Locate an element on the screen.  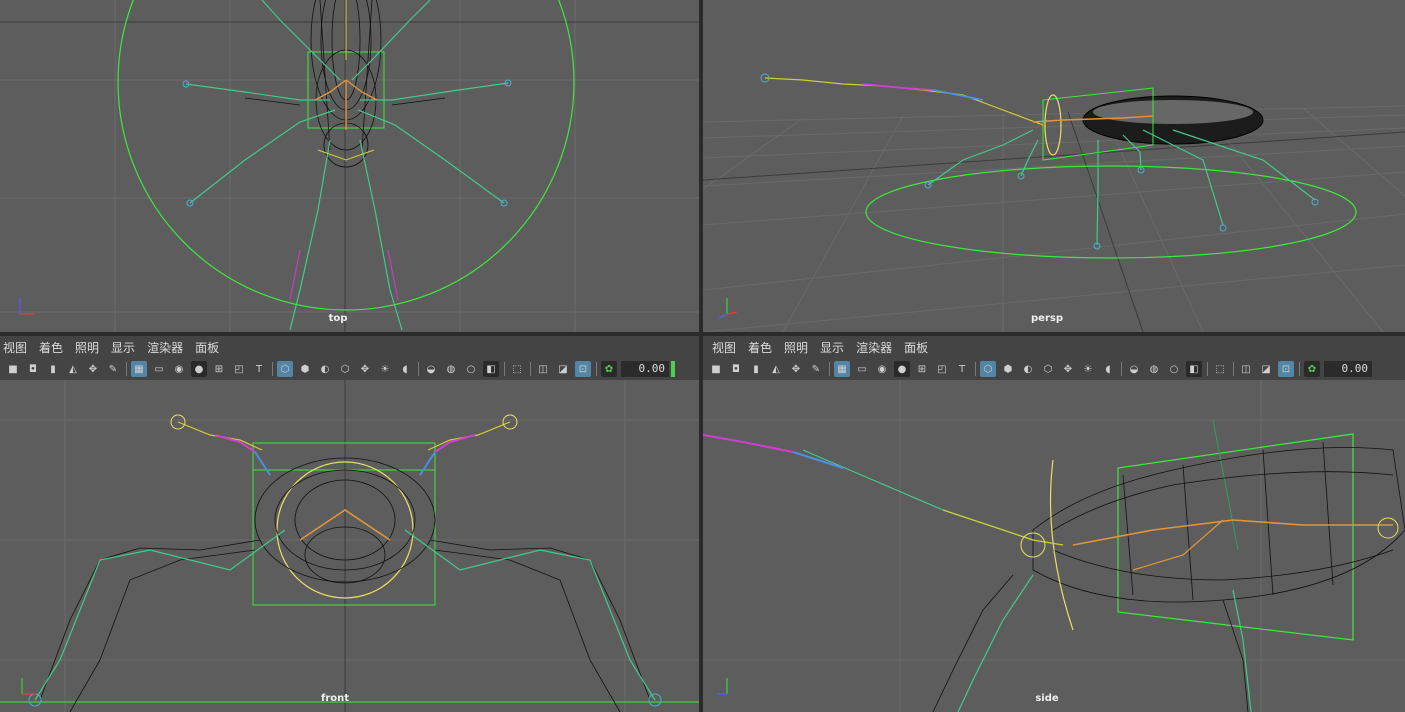
viewport-label: front is located at coordinates (335, 698).